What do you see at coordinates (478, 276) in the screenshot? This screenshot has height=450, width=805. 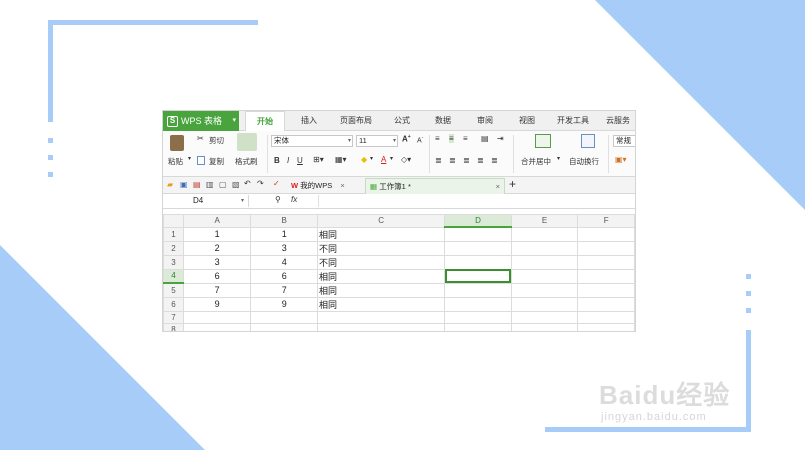 I see `cell-d4` at bounding box center [478, 276].